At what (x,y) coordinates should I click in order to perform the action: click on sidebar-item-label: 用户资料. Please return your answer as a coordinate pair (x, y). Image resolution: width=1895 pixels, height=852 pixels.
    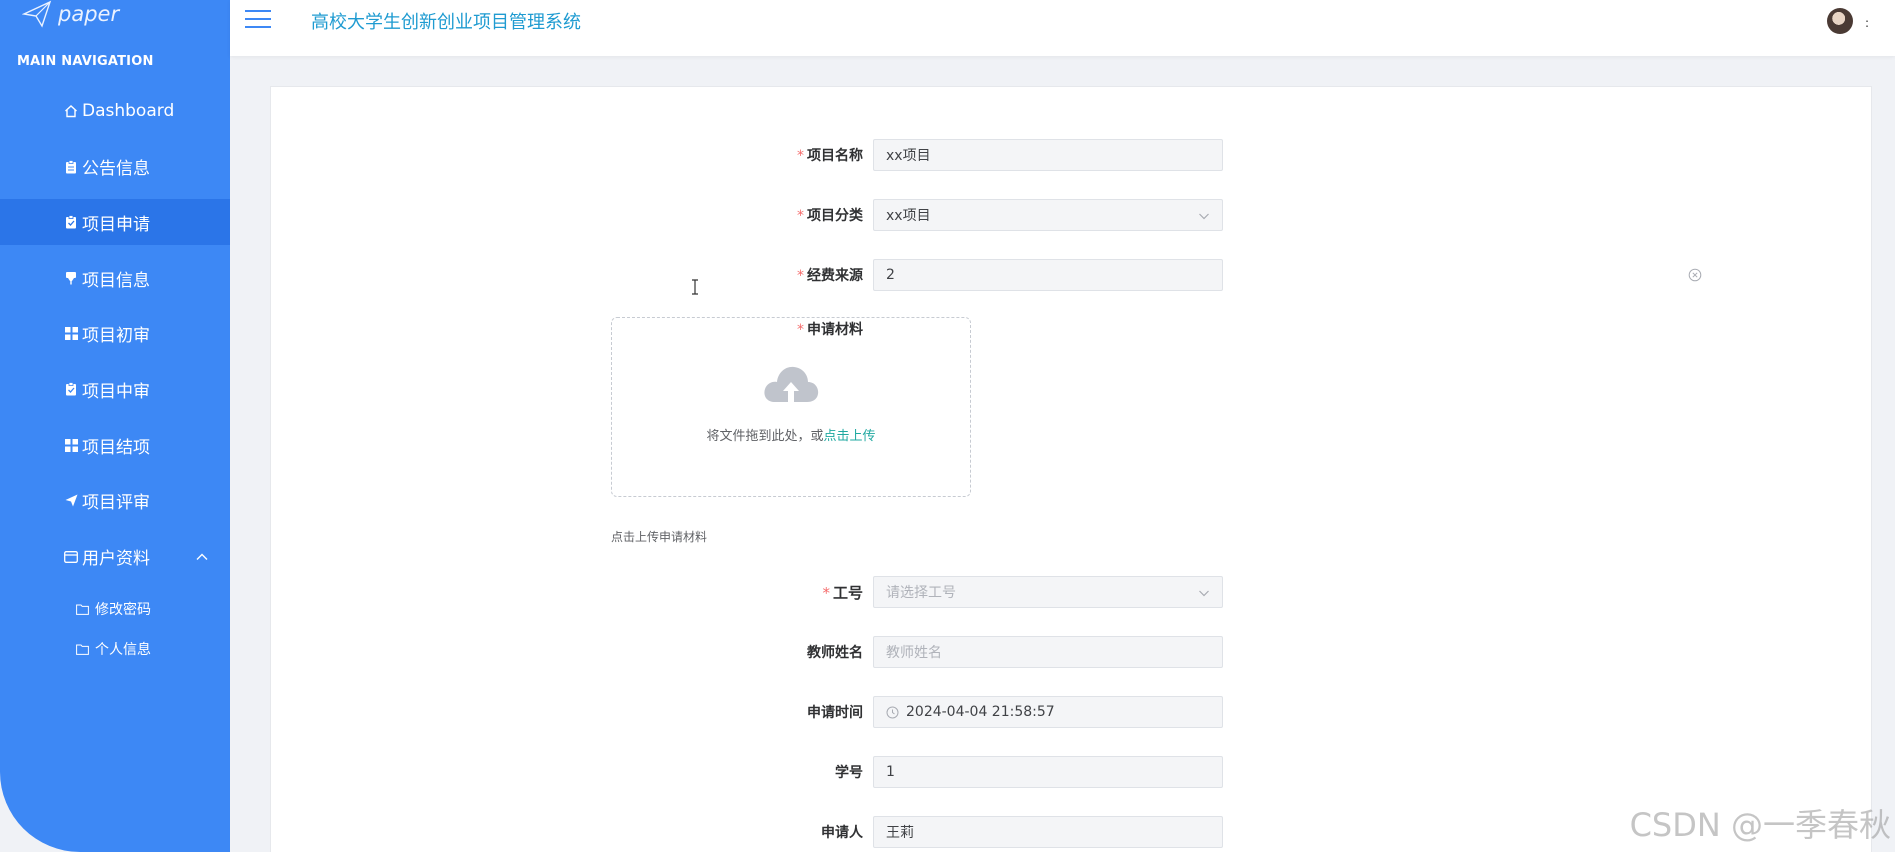
    Looking at the image, I should click on (116, 559).